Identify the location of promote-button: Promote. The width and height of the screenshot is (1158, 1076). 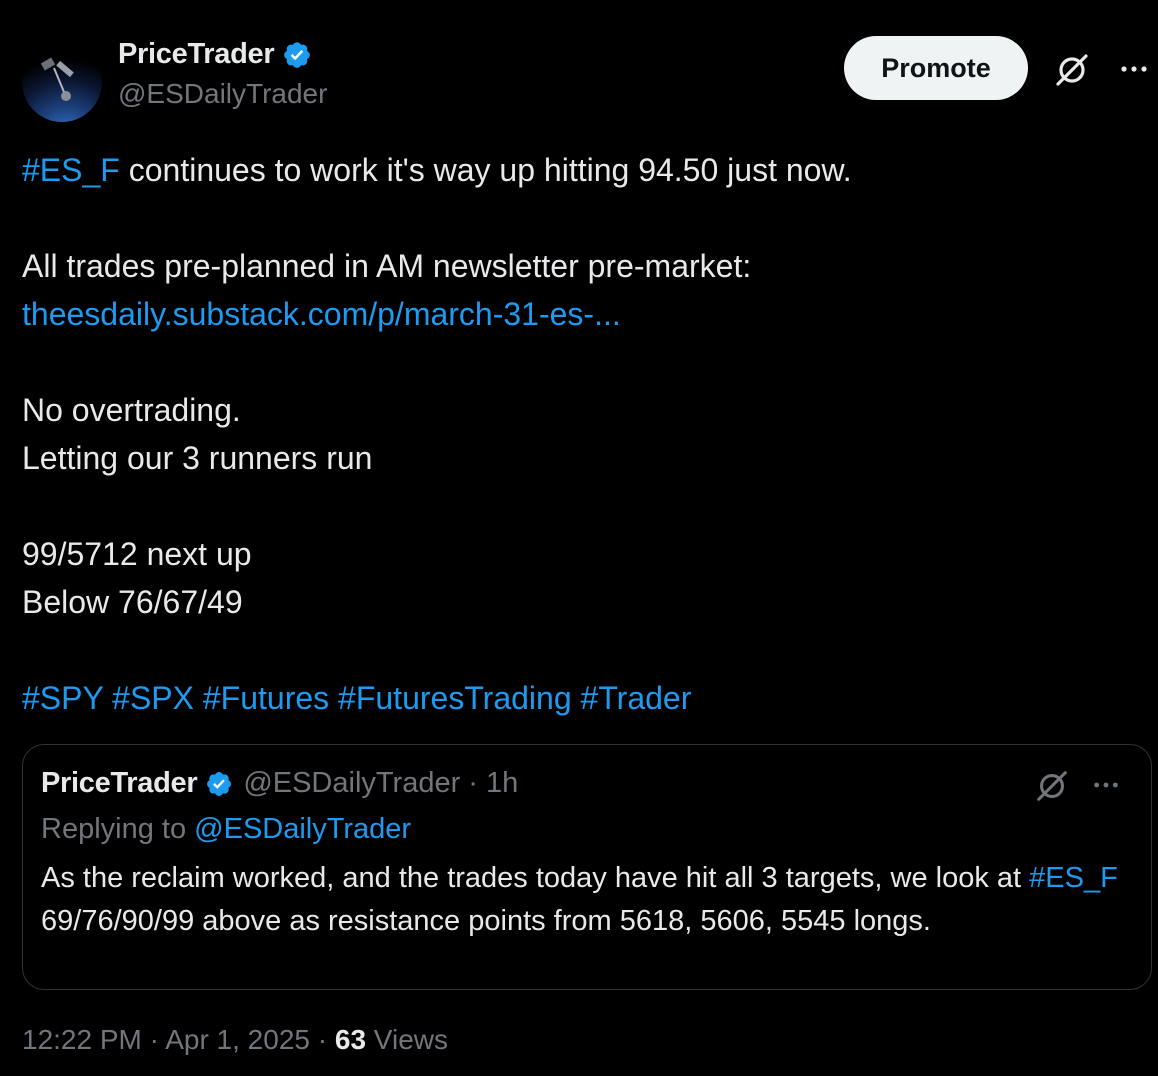
(936, 68).